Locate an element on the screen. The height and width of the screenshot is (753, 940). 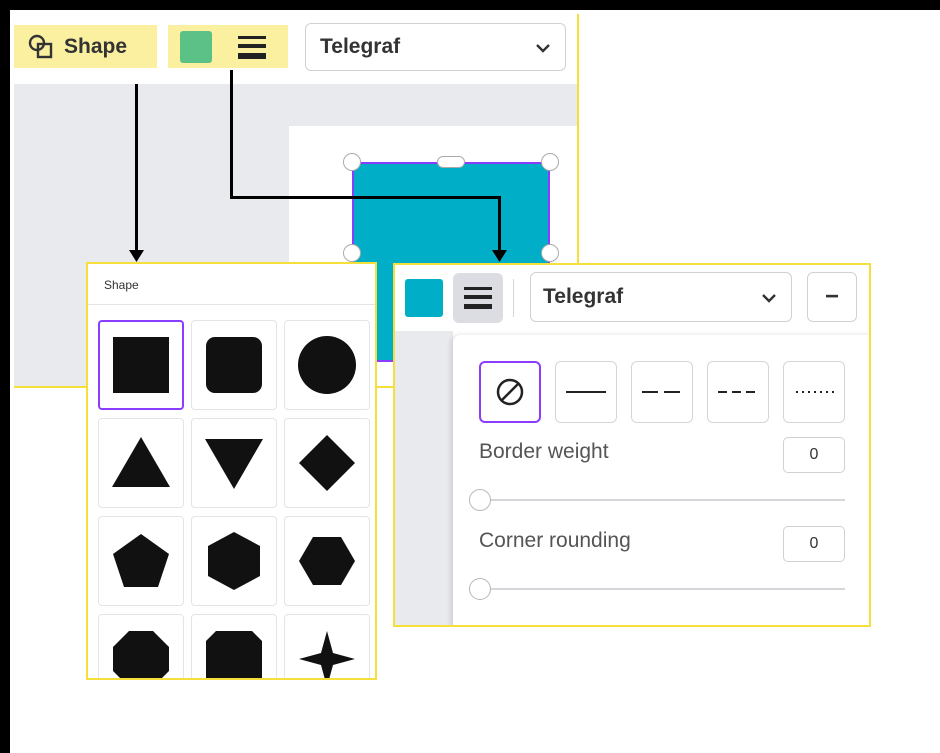
corner-rounding-input: 0 is located at coordinates (814, 544).